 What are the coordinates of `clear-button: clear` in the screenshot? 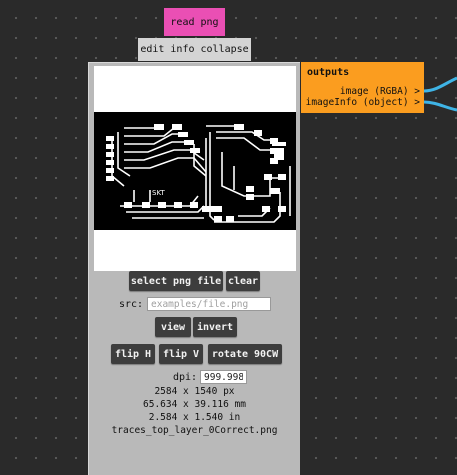 It's located at (243, 281).